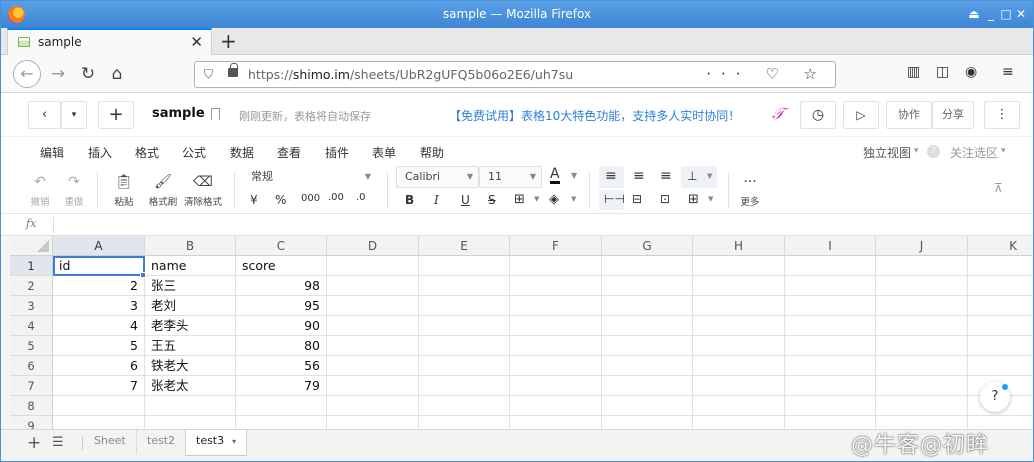 The height and width of the screenshot is (462, 1034). I want to click on cell-b5: 王五, so click(190, 346).